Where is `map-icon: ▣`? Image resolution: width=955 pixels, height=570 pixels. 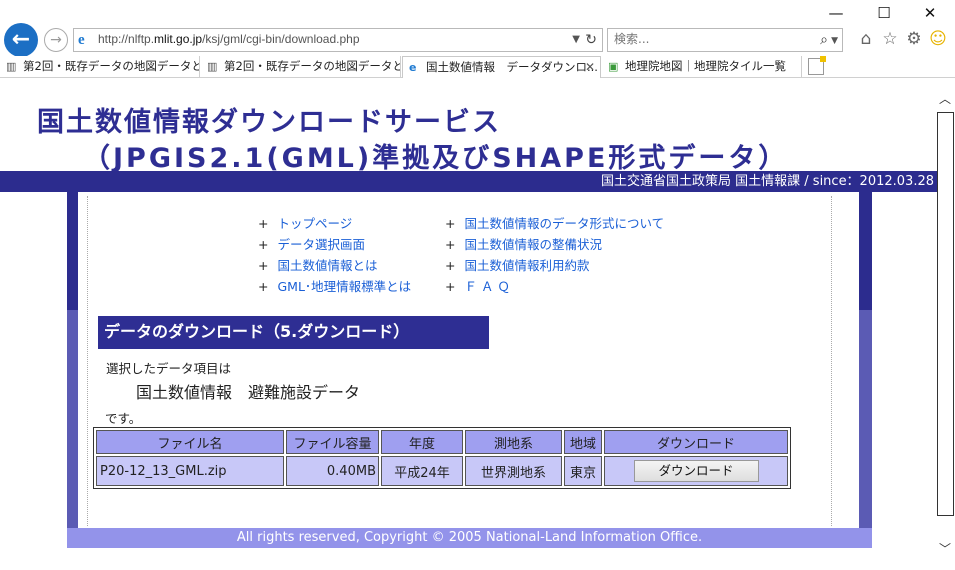 map-icon: ▣ is located at coordinates (613, 66).